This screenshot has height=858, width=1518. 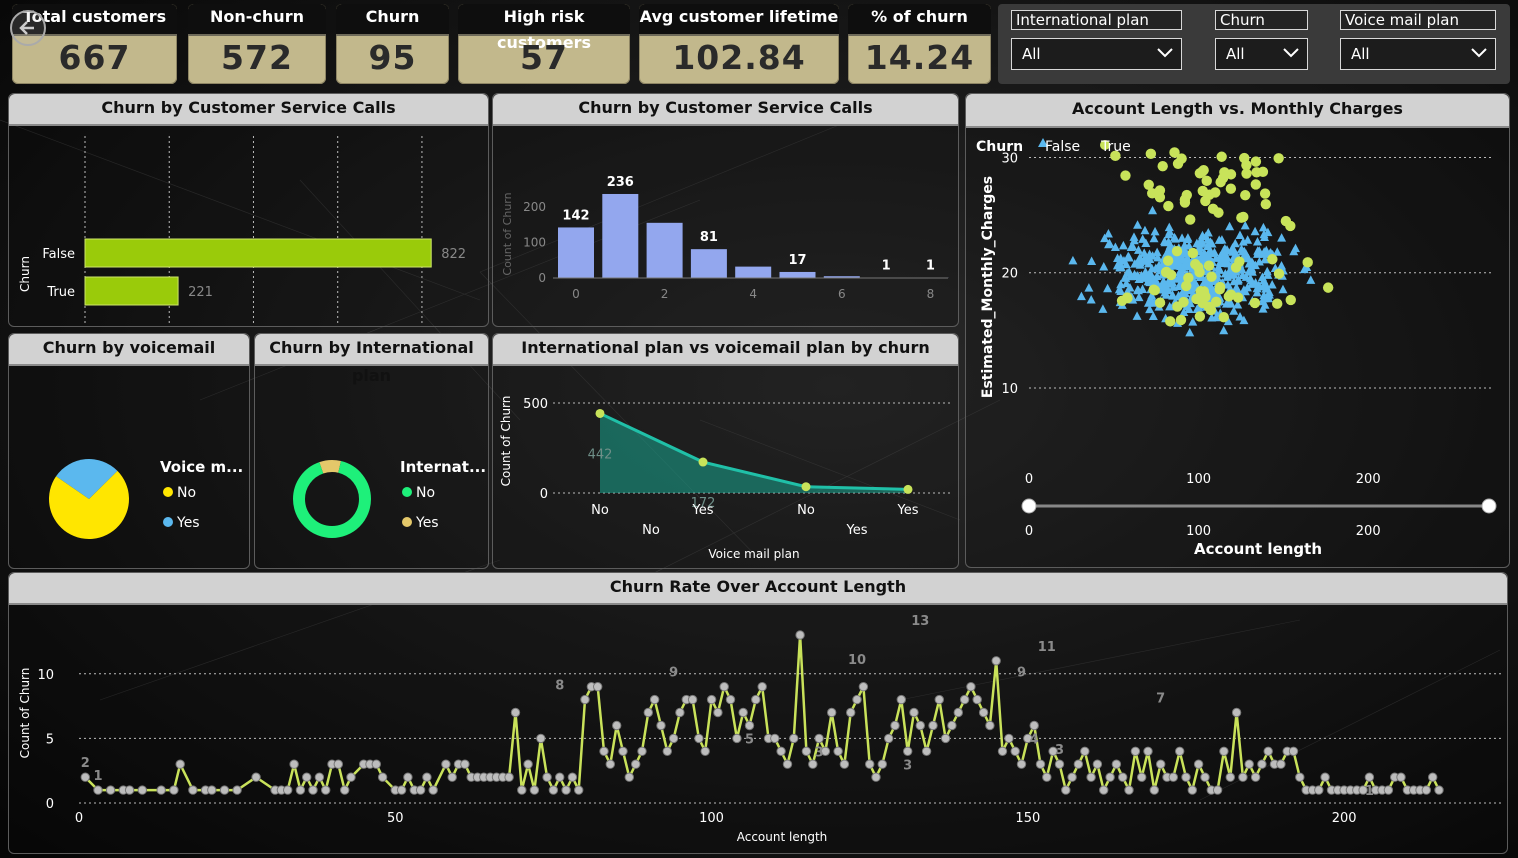 What do you see at coordinates (709, 237) in the screenshot?
I see `data-label: 81` at bounding box center [709, 237].